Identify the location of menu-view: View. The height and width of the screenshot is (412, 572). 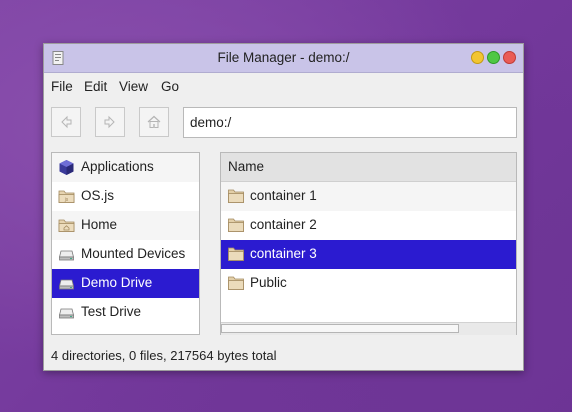
(133, 86).